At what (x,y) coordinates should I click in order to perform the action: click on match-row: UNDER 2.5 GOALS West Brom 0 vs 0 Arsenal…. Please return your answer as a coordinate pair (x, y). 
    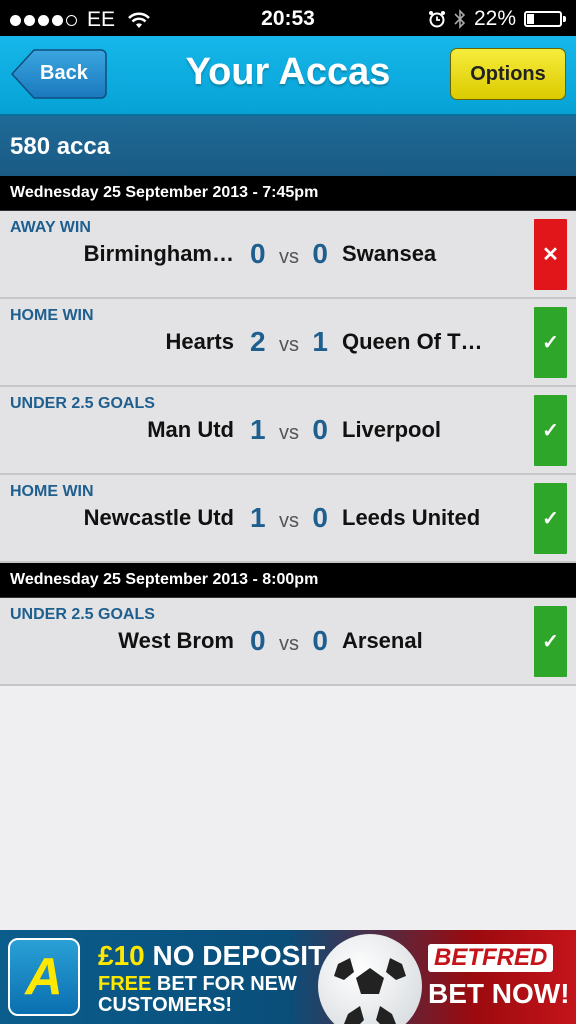
    Looking at the image, I should click on (288, 642).